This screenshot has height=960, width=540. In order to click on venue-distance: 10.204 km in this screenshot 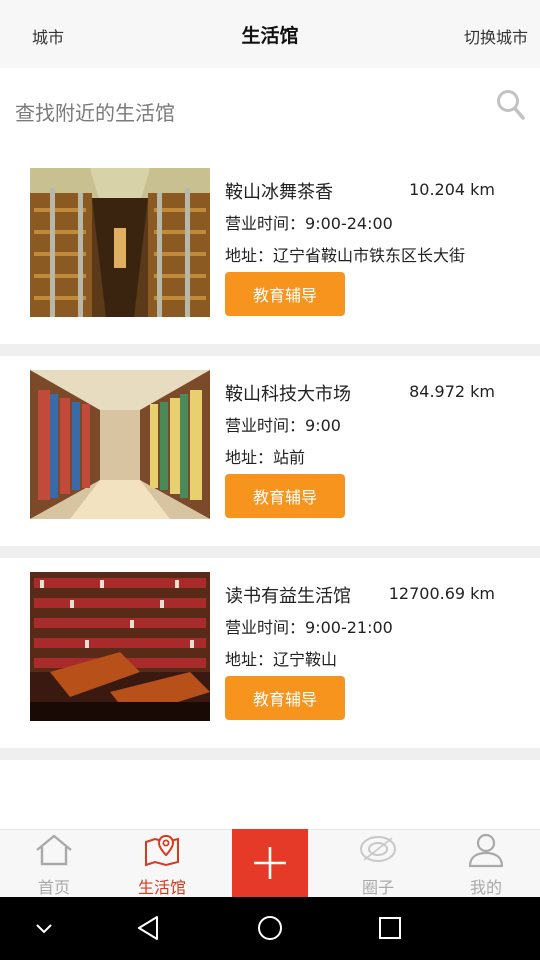, I will do `click(452, 189)`.